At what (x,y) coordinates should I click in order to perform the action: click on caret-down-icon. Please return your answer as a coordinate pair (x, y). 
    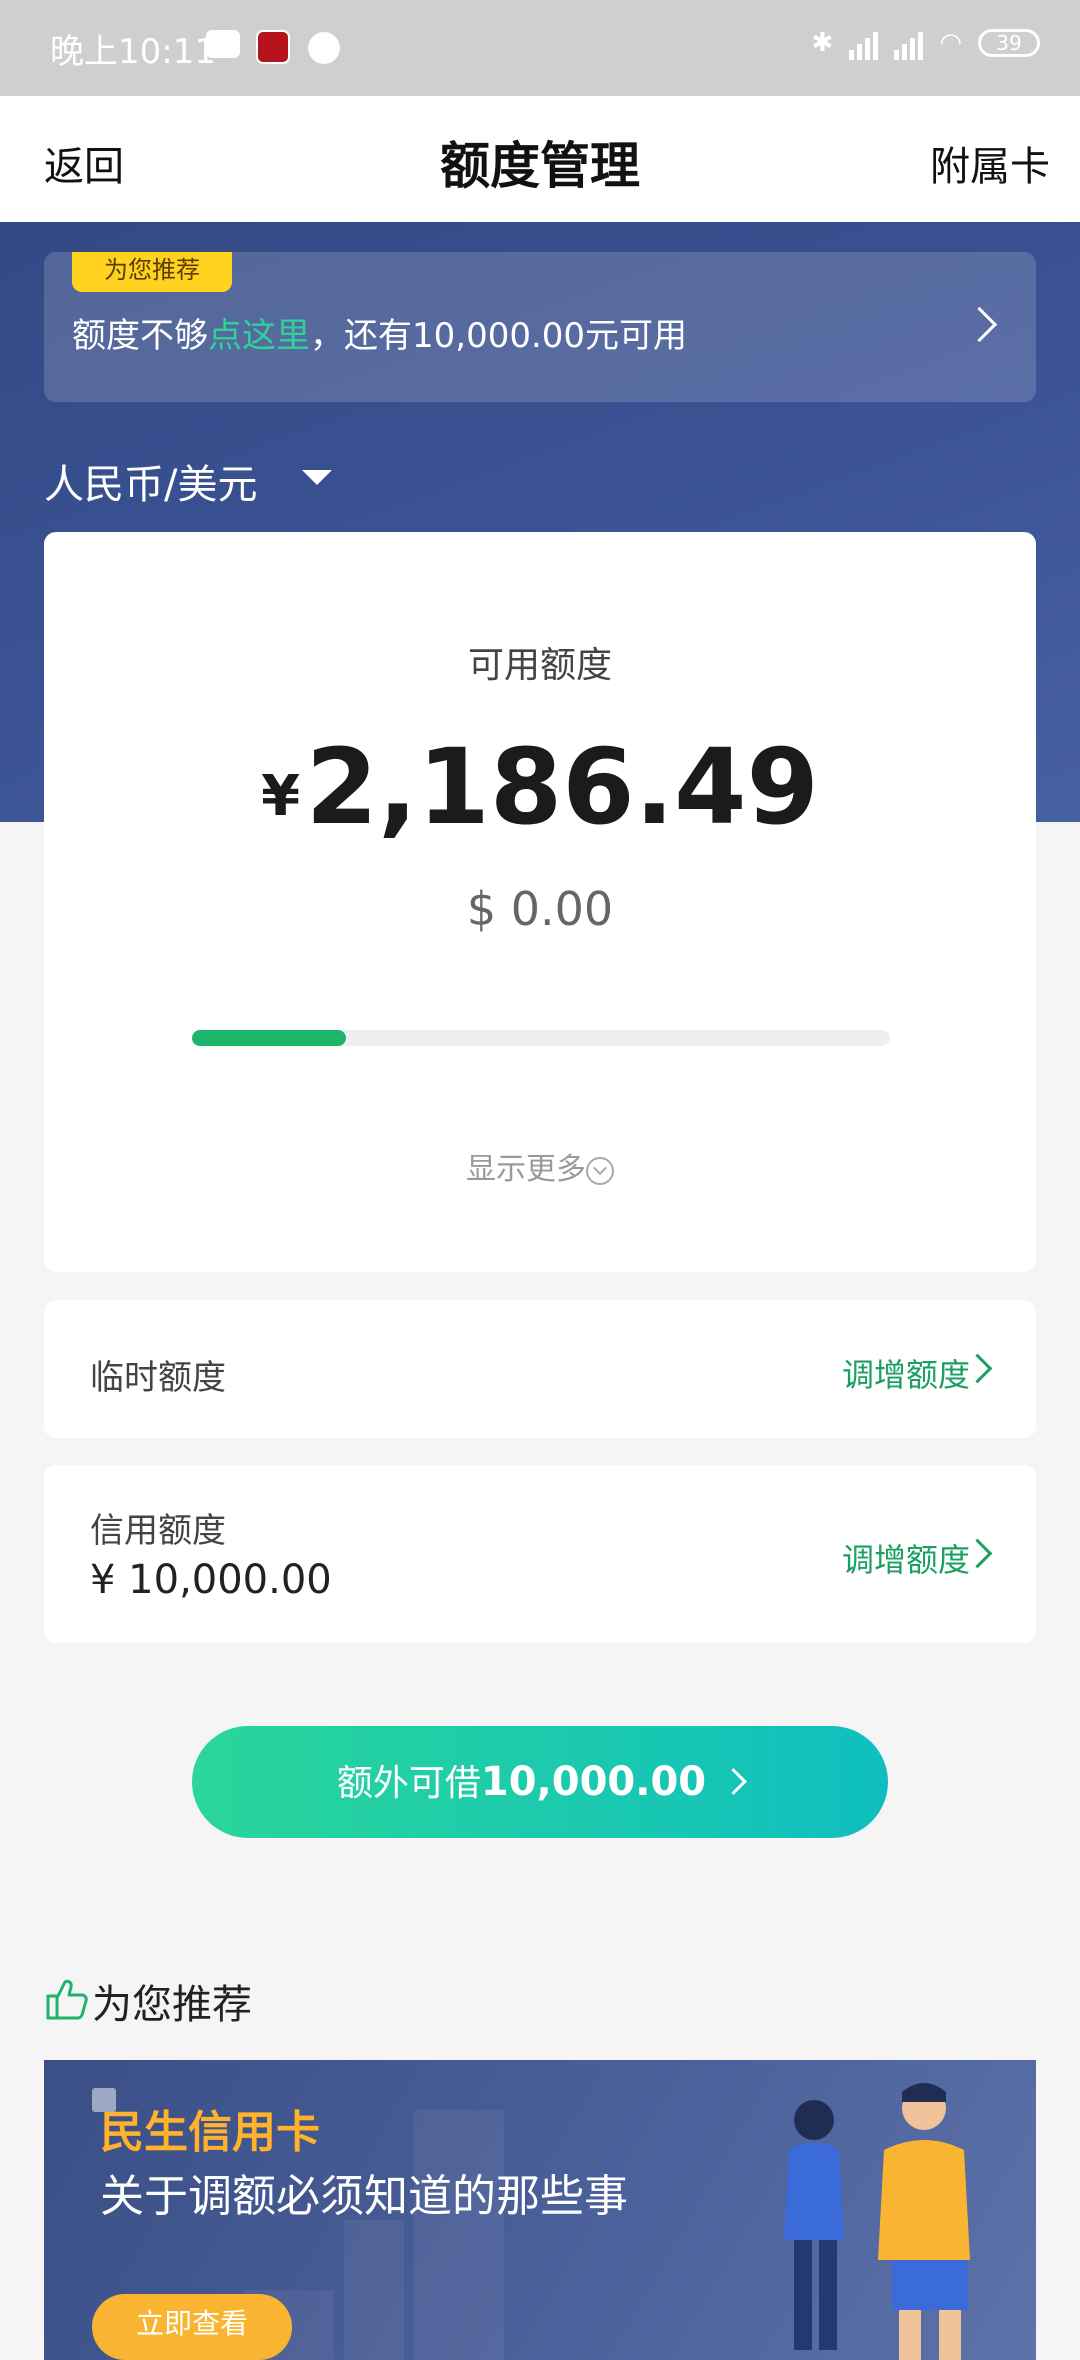
    Looking at the image, I should click on (317, 477).